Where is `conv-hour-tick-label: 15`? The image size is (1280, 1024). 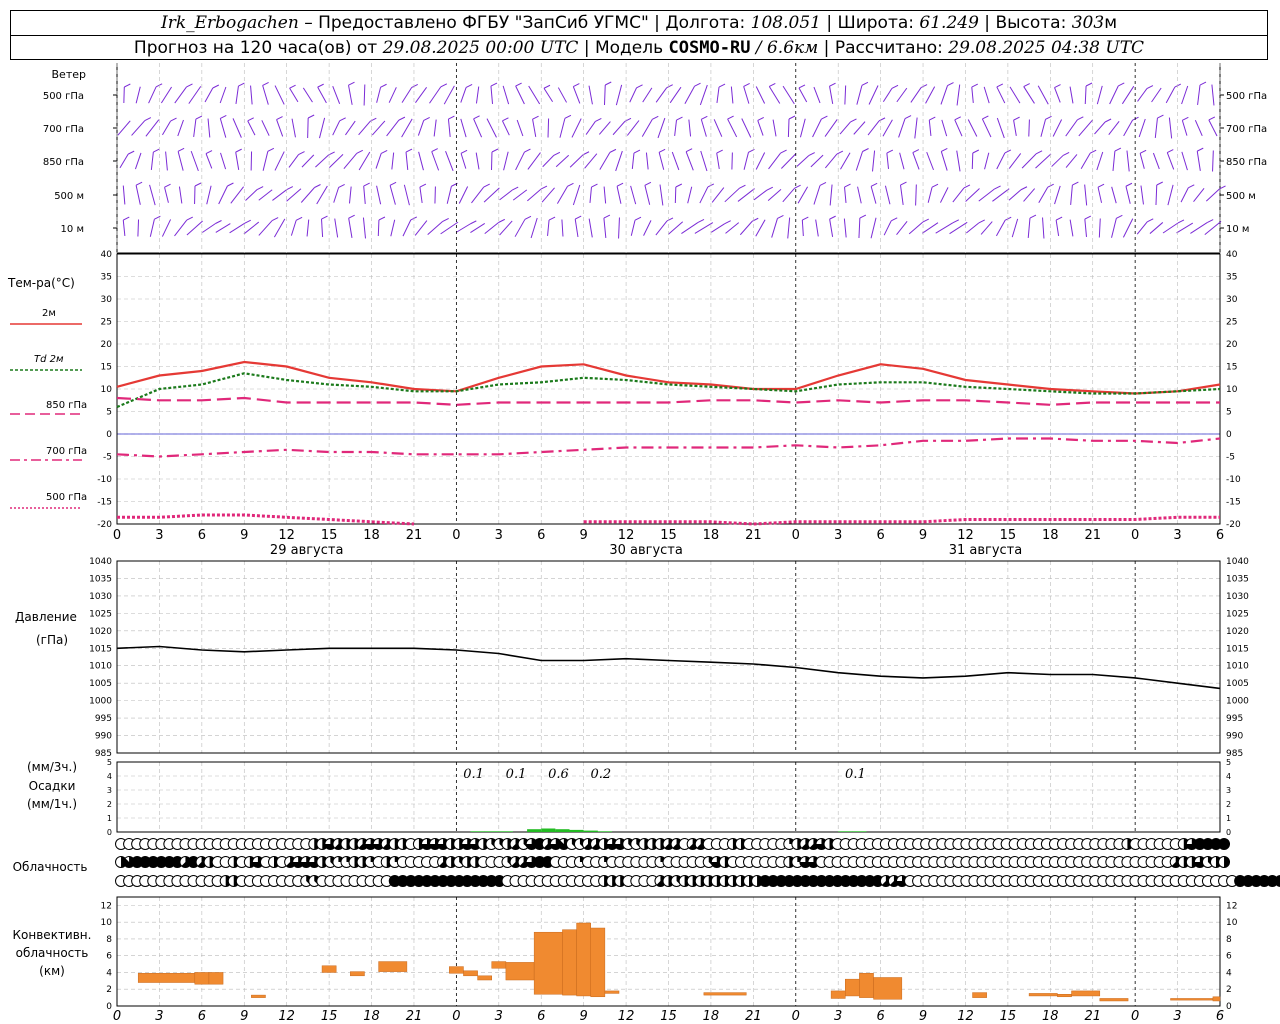
conv-hour-tick-label: 15 is located at coordinates (1008, 1016).